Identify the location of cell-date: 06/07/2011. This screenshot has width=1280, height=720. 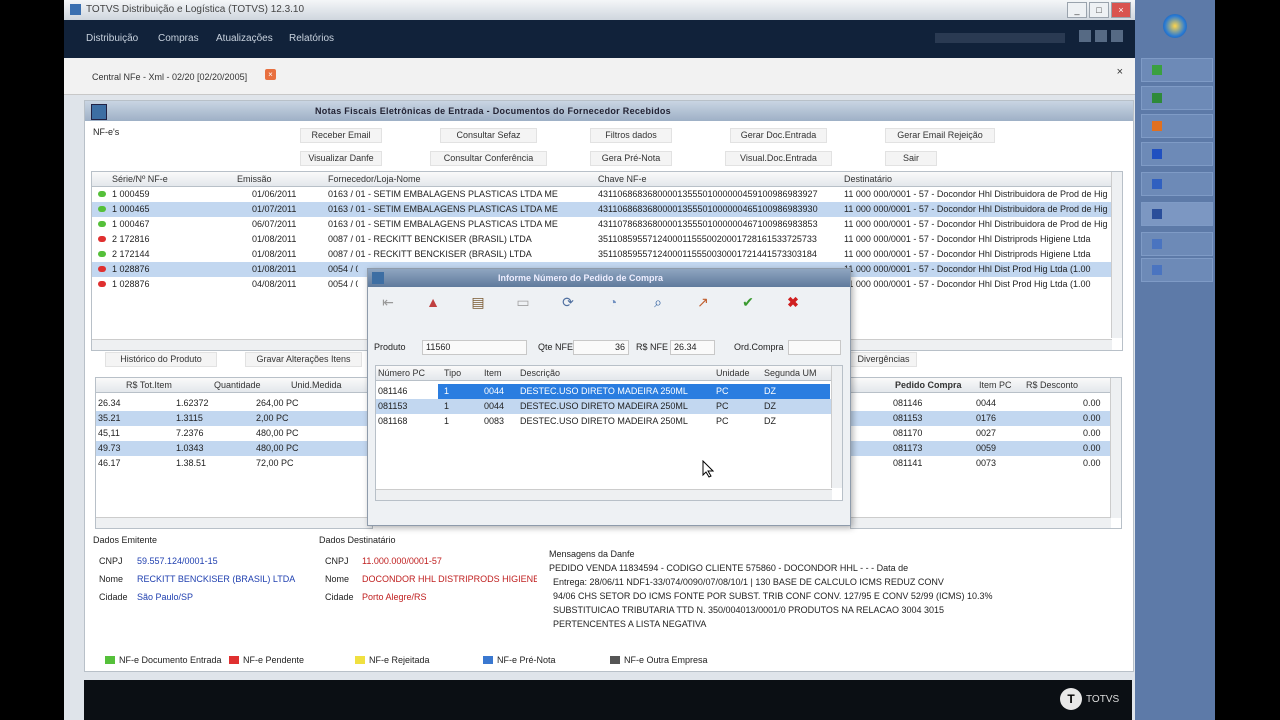
(274, 224).